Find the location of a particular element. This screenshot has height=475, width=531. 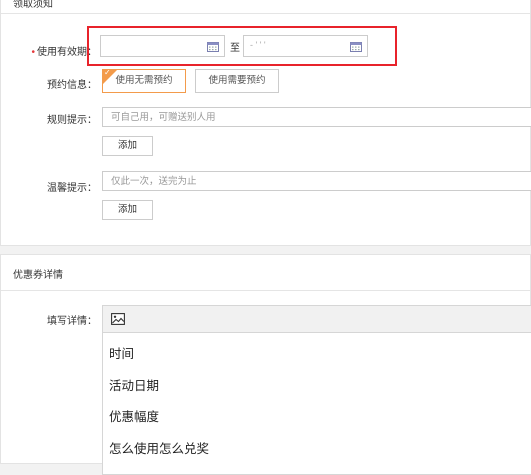

rules-section-title: 领取须知 is located at coordinates (33, 5).